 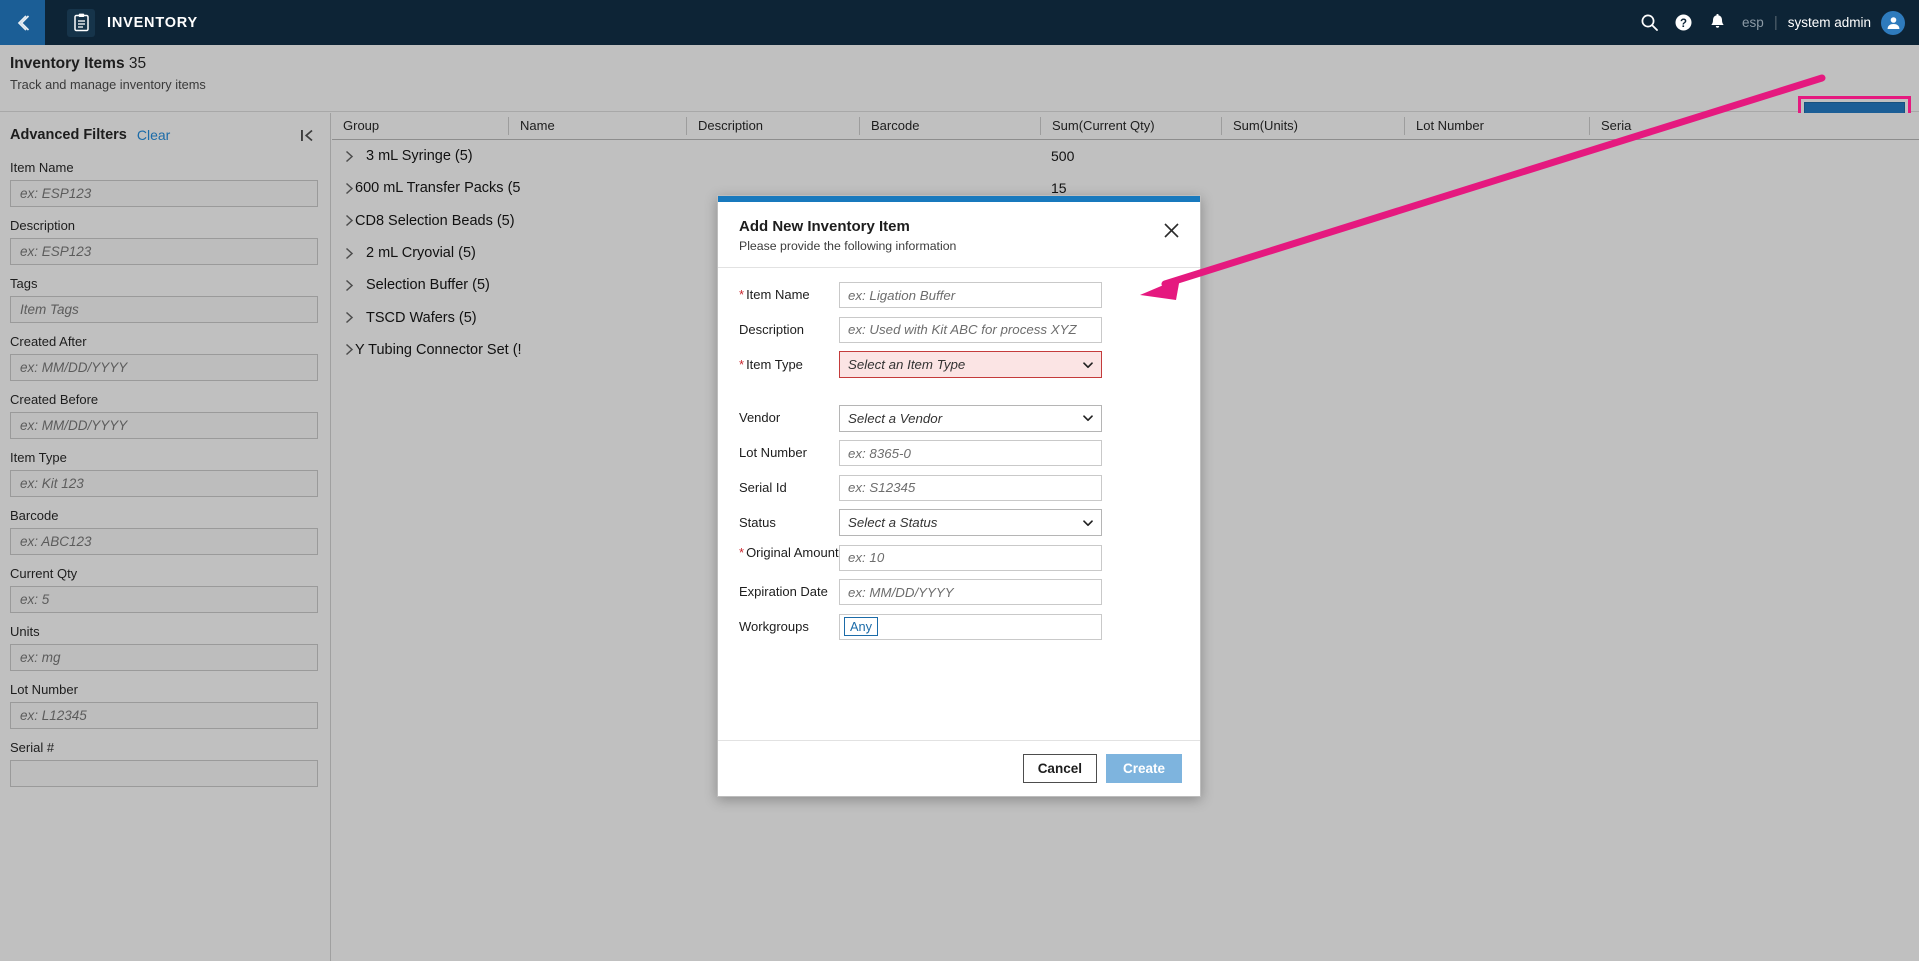 I want to click on filter-field-created-before: Created Before, so click(x=165, y=415).